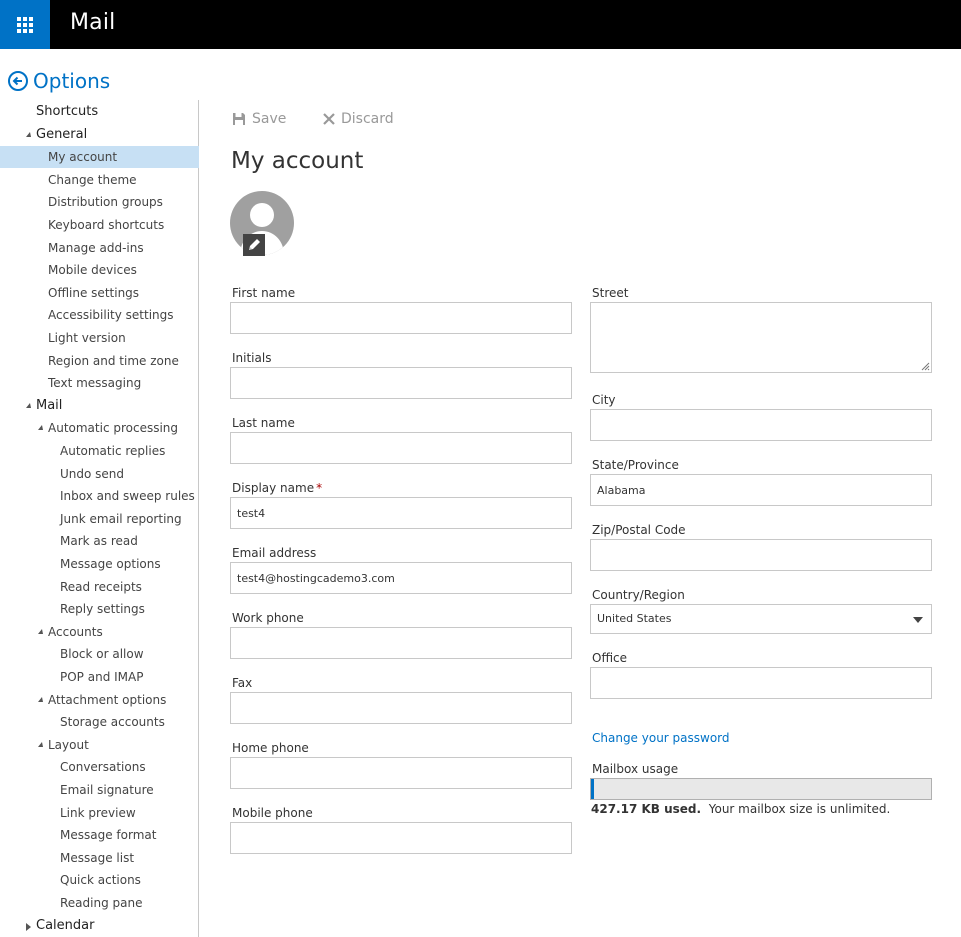  What do you see at coordinates (761, 490) in the screenshot?
I see `state-input` at bounding box center [761, 490].